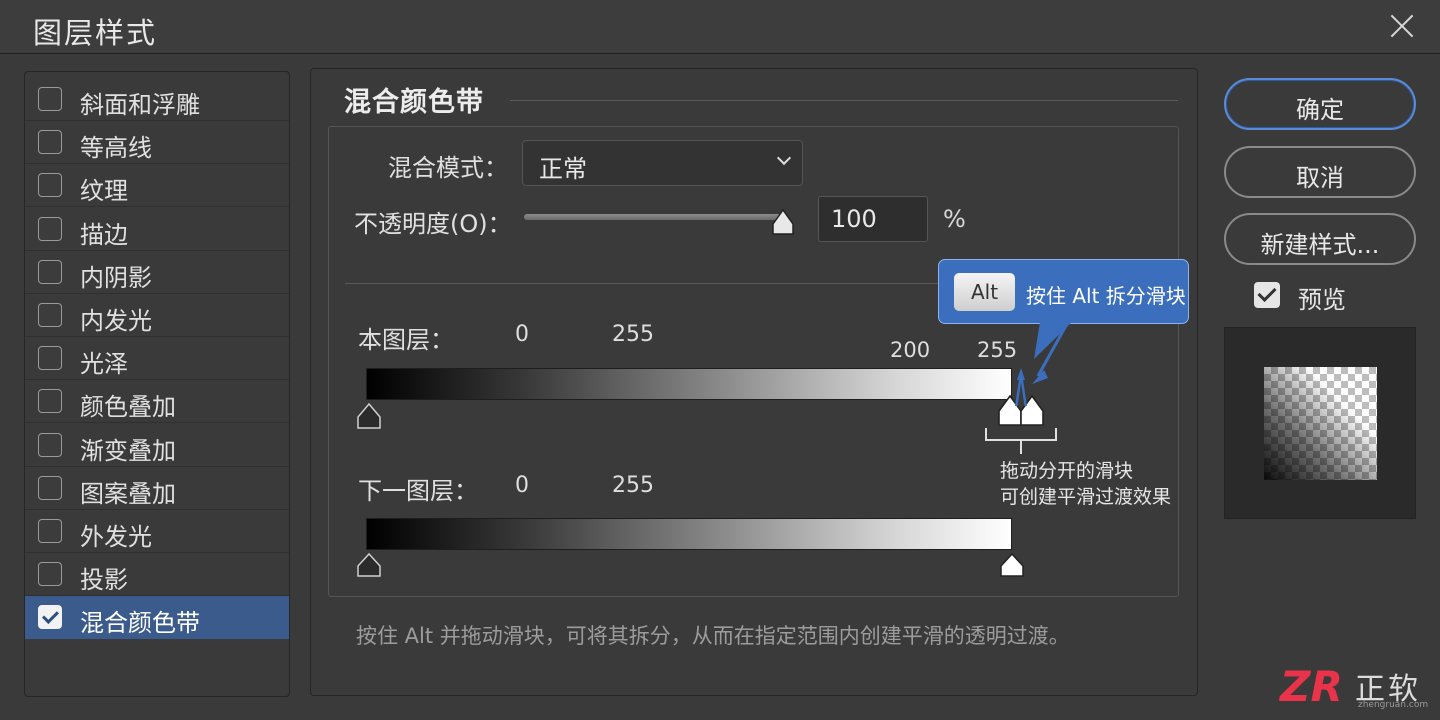 The height and width of the screenshot is (720, 1440). What do you see at coordinates (844, 100) in the screenshot?
I see `section-divider` at bounding box center [844, 100].